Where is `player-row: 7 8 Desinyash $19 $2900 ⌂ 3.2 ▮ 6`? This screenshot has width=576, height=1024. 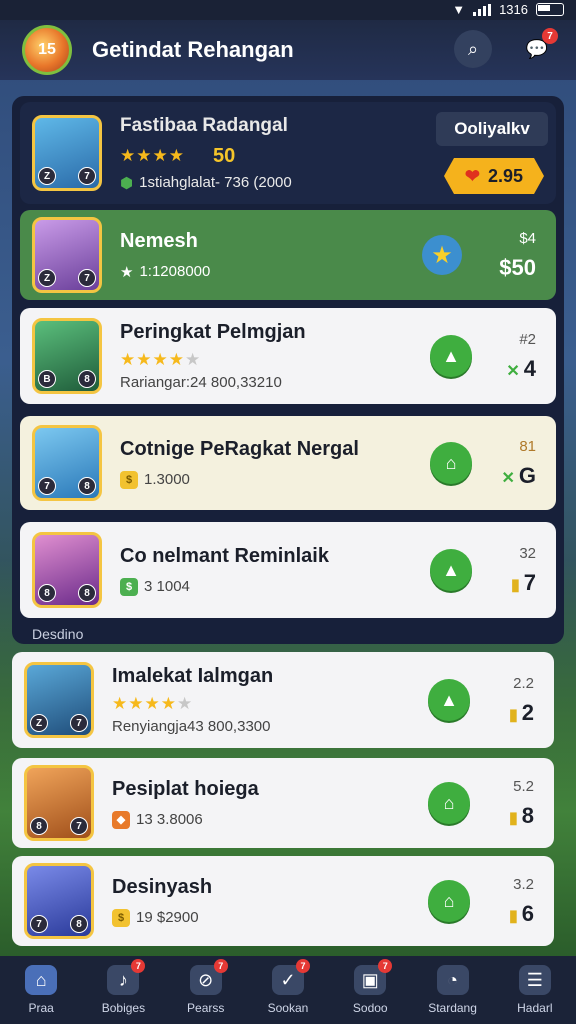 player-row: 7 8 Desinyash $19 $2900 ⌂ 3.2 ▮ 6 is located at coordinates (283, 901).